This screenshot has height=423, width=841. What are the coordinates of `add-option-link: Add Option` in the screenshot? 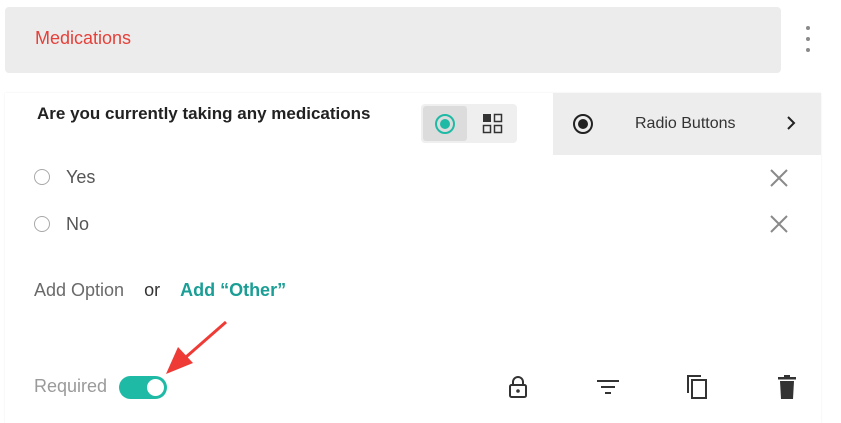 It's located at (79, 290).